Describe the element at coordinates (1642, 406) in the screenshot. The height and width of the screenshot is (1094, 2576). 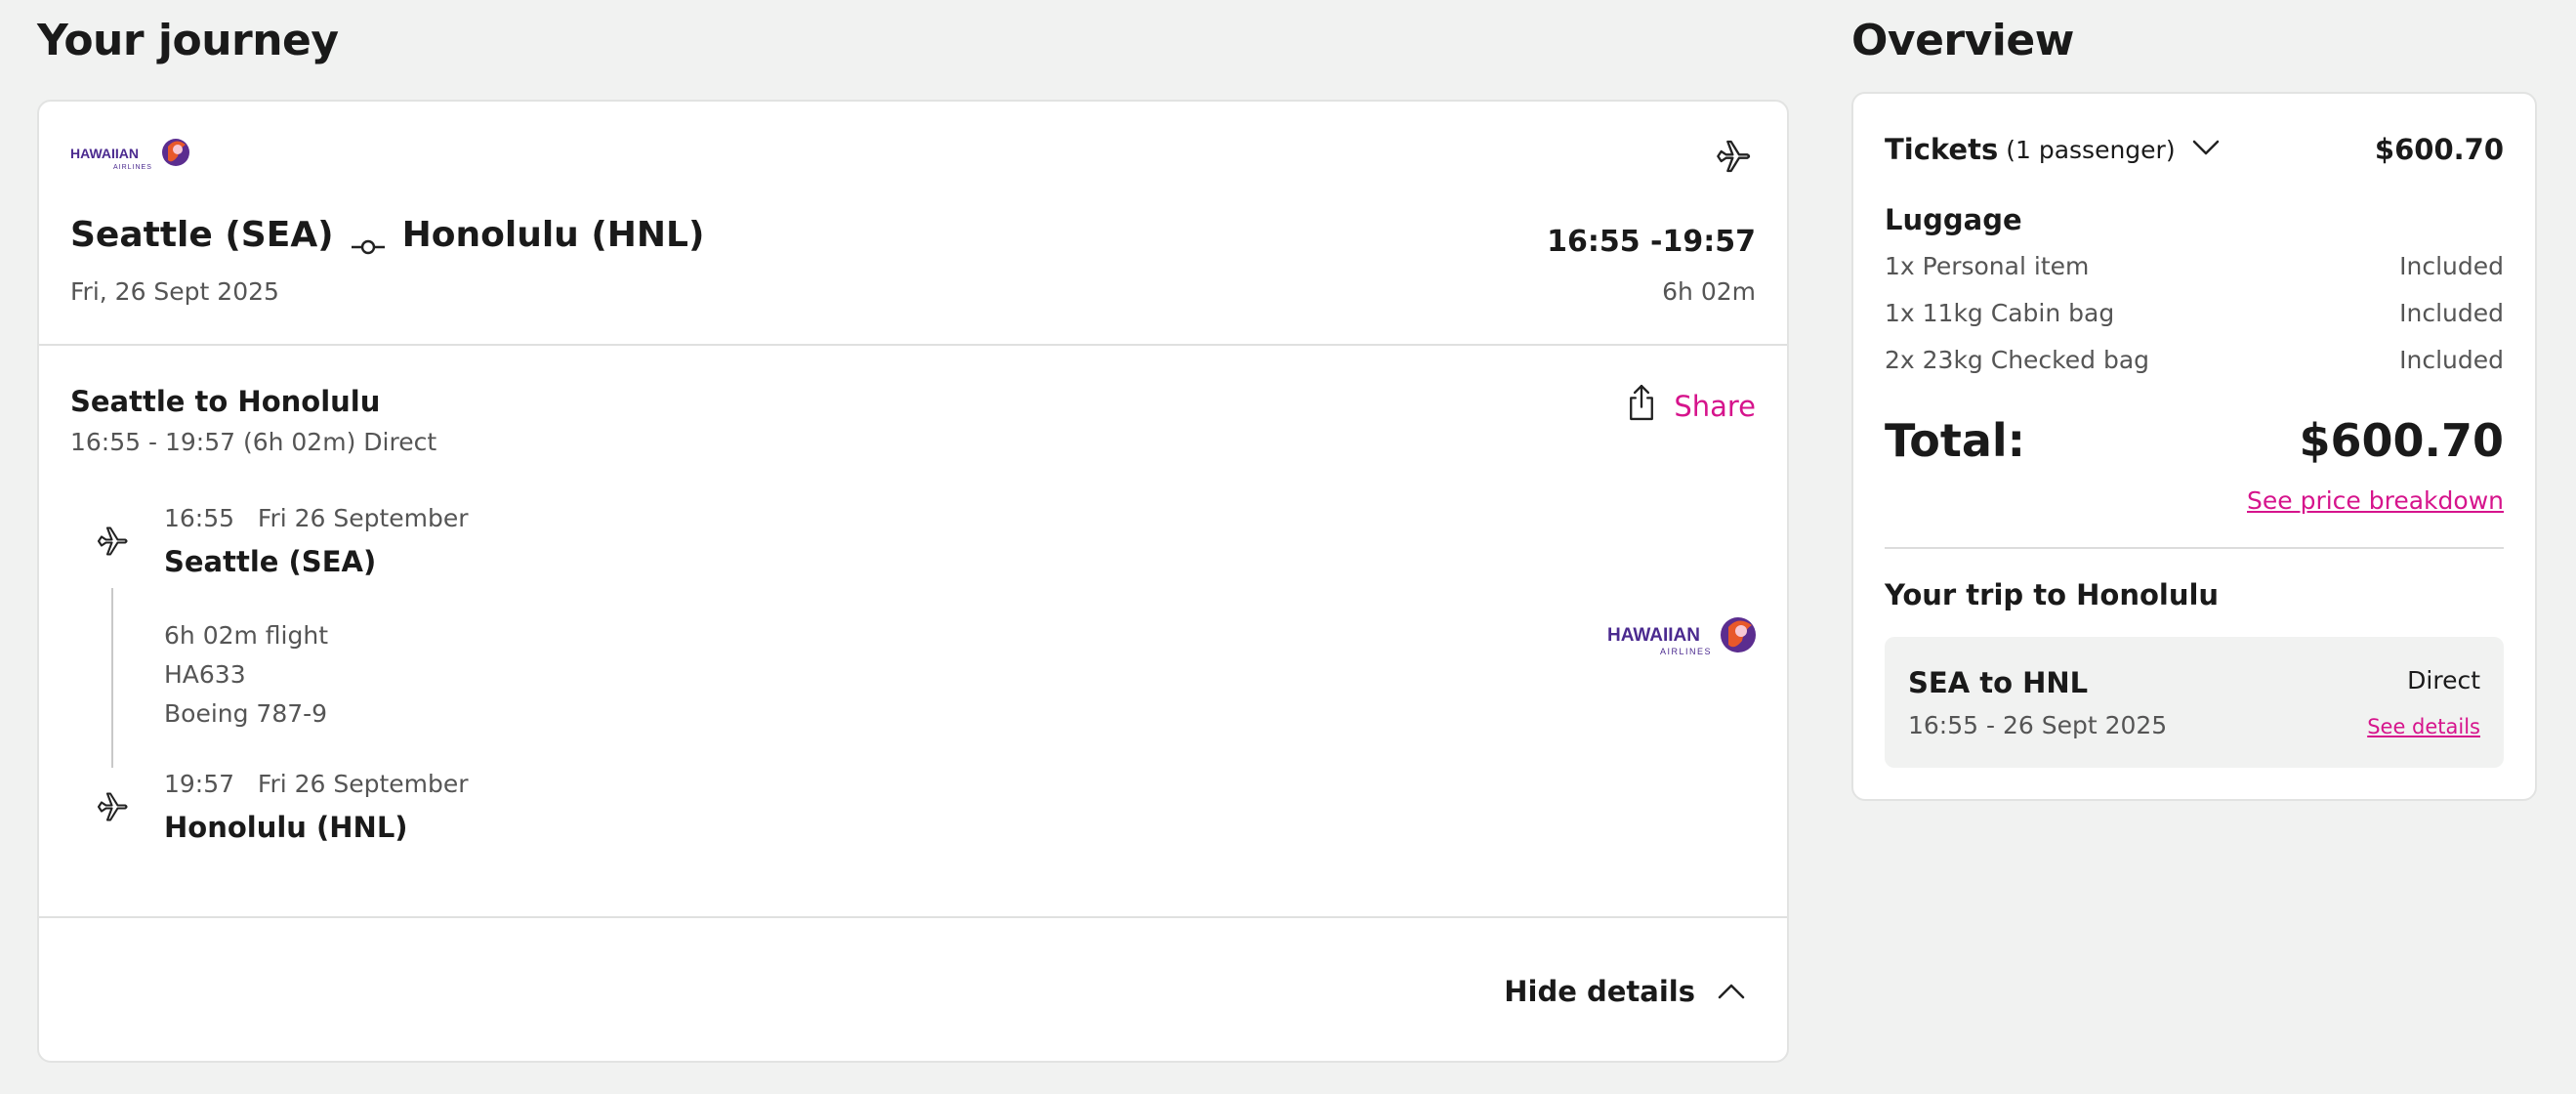
I see `share-icon` at that location.